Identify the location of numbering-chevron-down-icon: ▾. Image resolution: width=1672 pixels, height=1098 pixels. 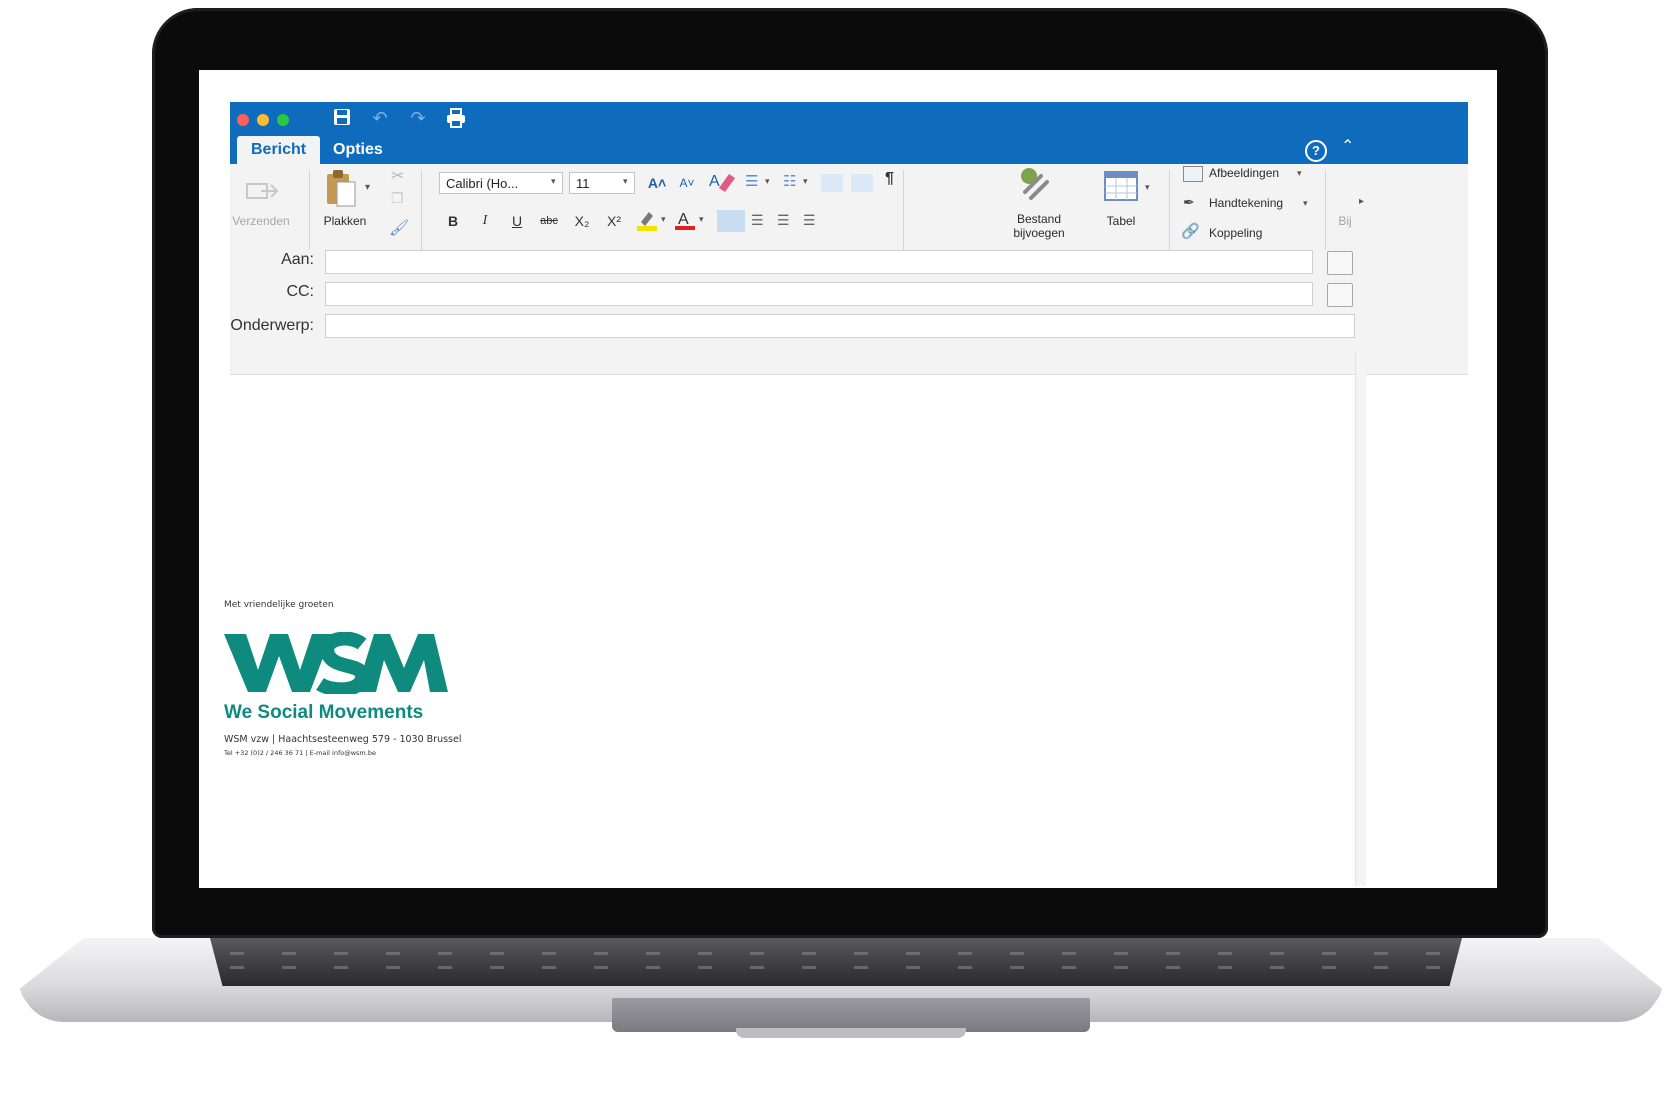
(805, 181).